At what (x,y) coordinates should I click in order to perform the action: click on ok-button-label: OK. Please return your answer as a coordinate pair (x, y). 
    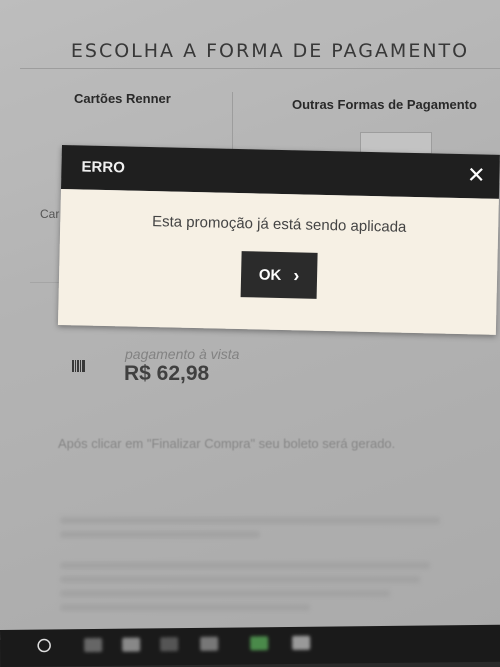
    Looking at the image, I should click on (270, 275).